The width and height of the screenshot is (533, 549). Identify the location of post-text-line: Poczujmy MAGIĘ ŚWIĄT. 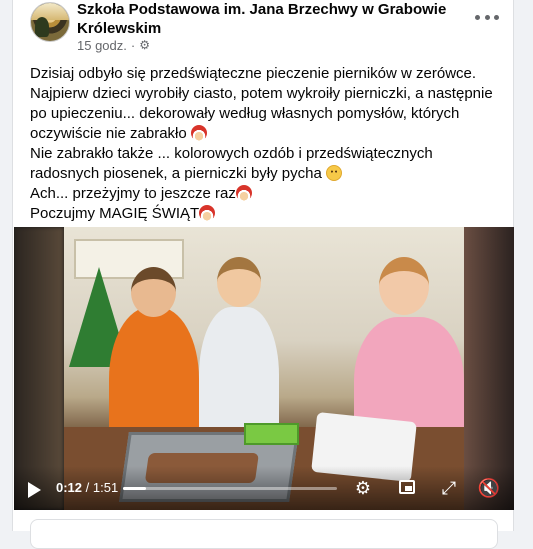
(265, 214).